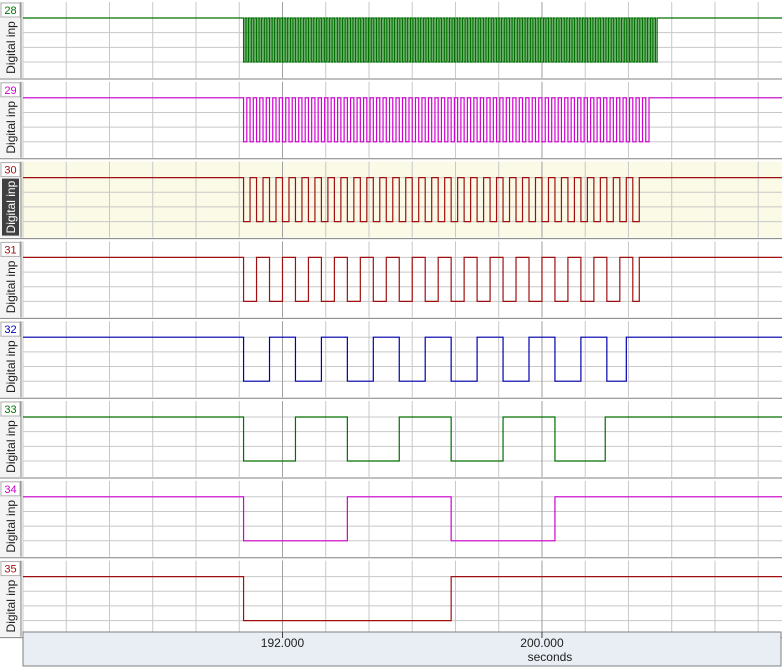  I want to click on channel-number: 29, so click(10, 91).